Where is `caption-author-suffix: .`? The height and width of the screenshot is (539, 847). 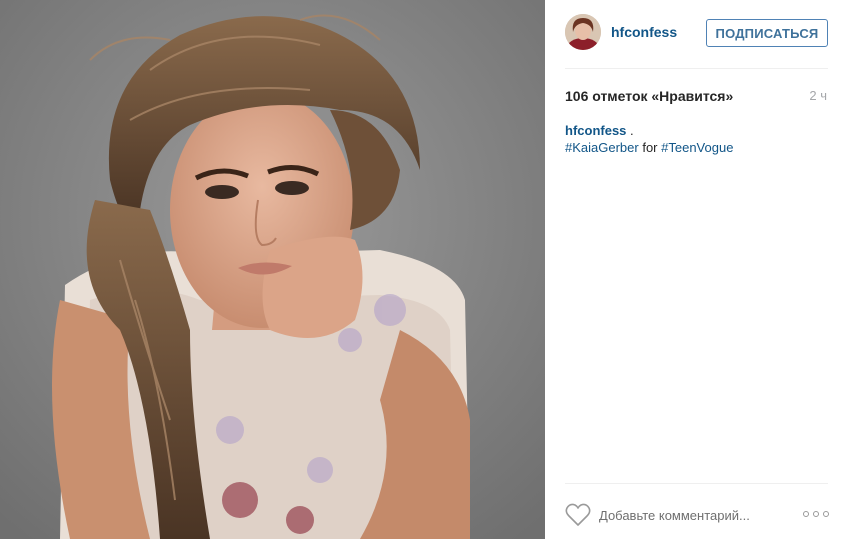 caption-author-suffix: . is located at coordinates (630, 130).